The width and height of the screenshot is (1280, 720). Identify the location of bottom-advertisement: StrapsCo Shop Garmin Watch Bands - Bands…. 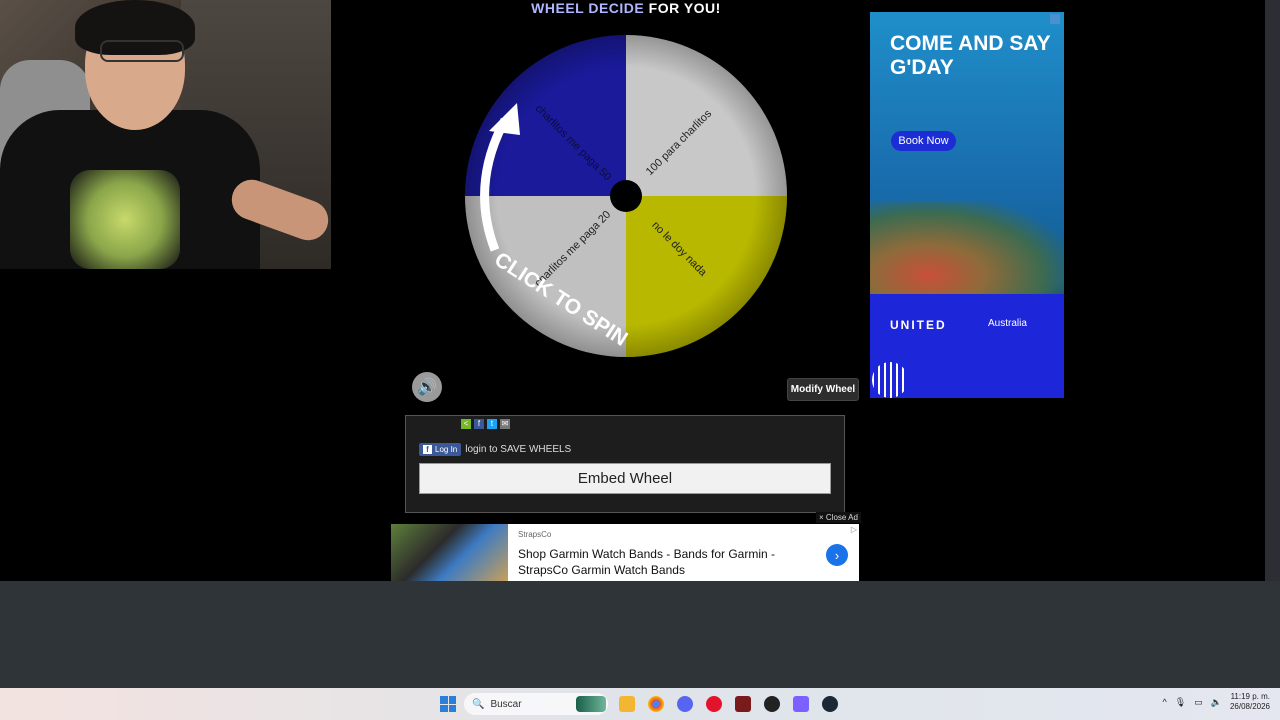
(625, 552).